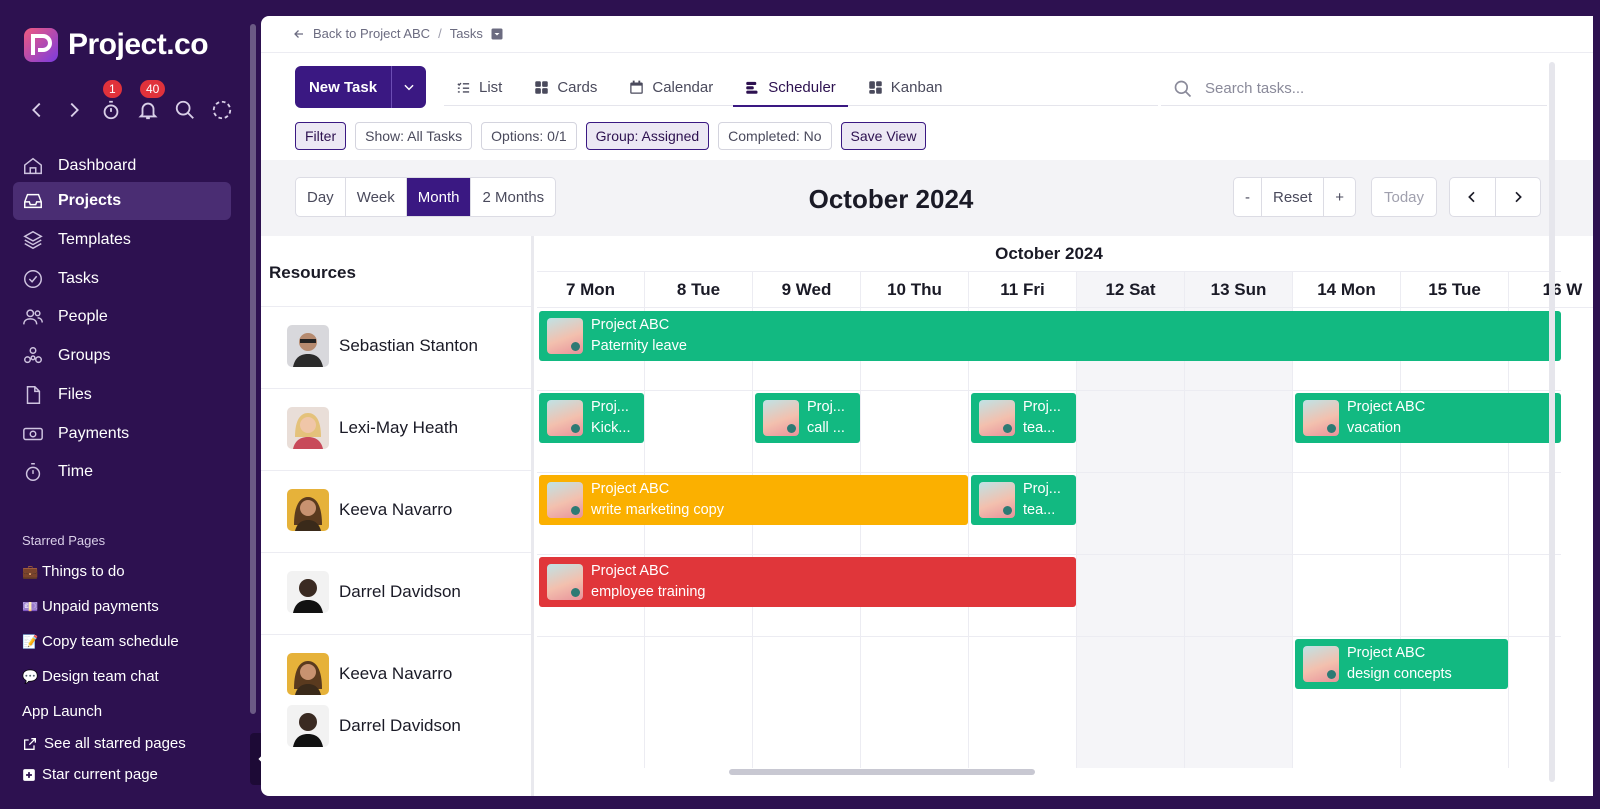 This screenshot has width=1600, height=809. What do you see at coordinates (138, 44) in the screenshot?
I see `brand-name: Project.co` at bounding box center [138, 44].